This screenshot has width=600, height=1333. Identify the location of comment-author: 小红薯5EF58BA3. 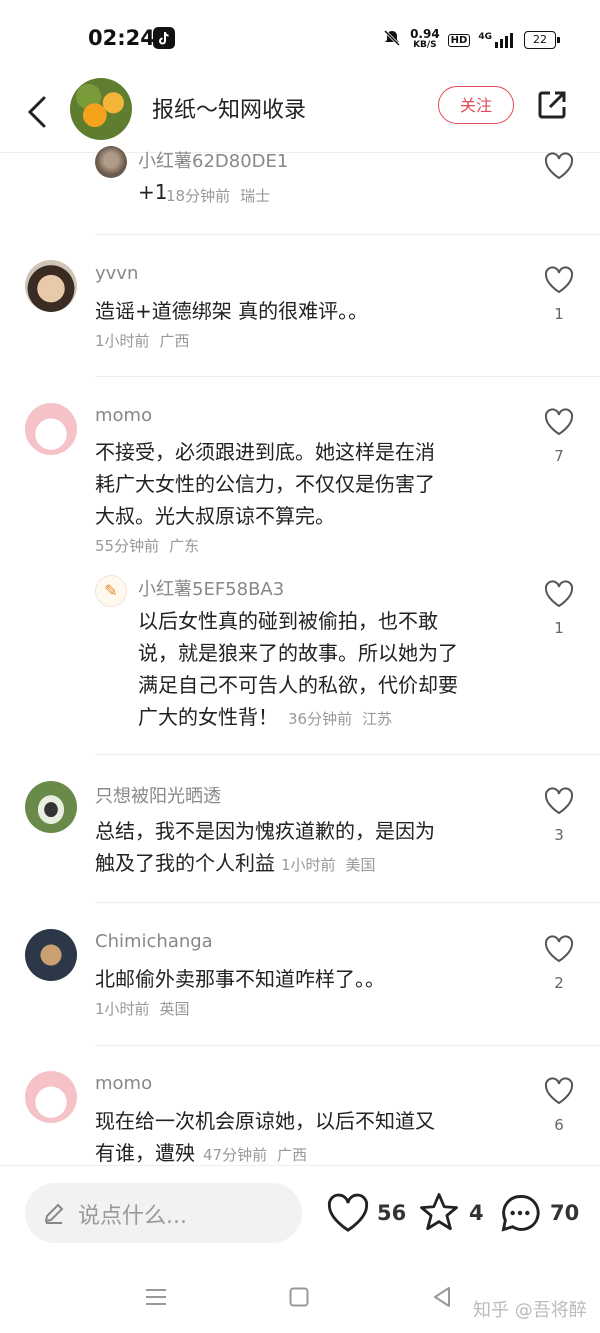
(211, 588).